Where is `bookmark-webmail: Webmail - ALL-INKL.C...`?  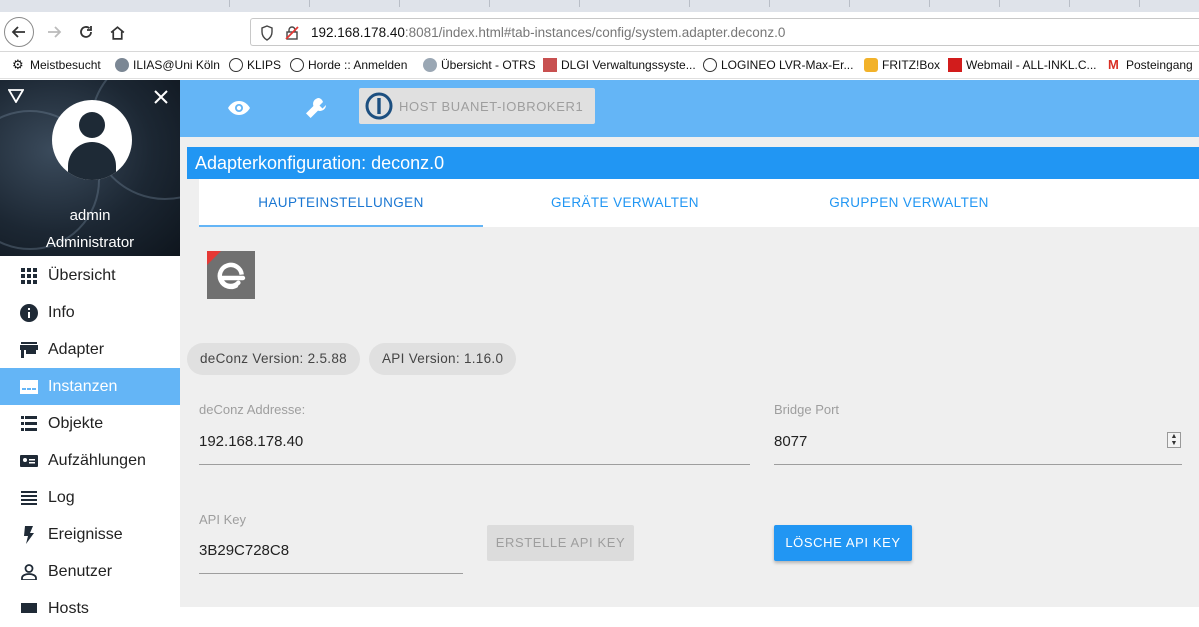
bookmark-webmail: Webmail - ALL-INKL.C... is located at coordinates (1022, 65).